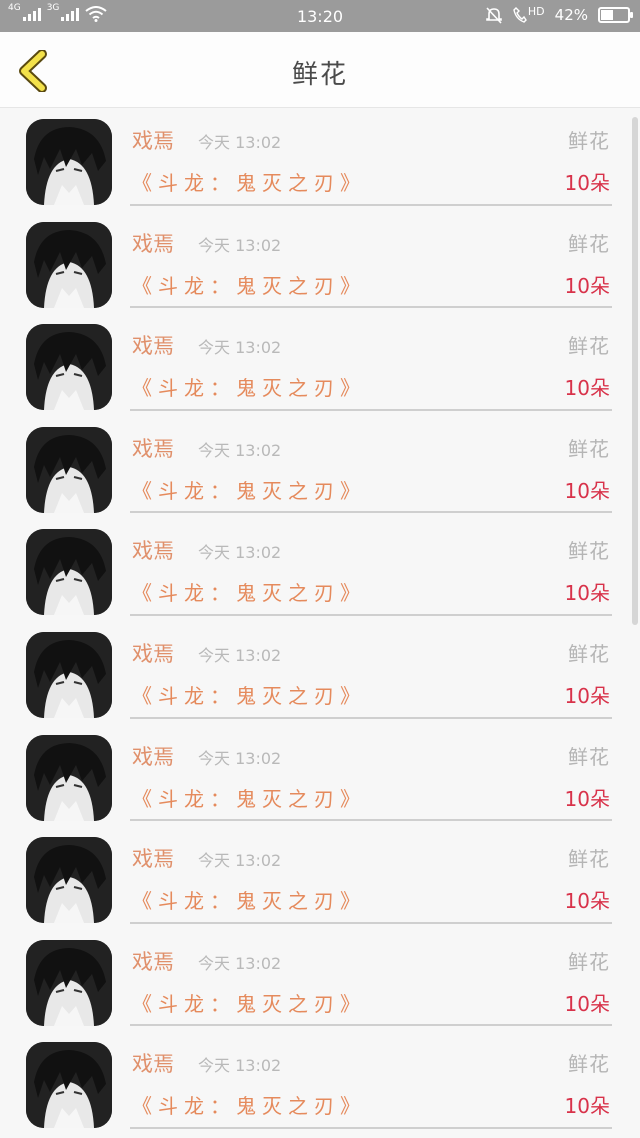 Image resolution: width=640 pixels, height=1138 pixels. I want to click on battery-fill, so click(607, 15).